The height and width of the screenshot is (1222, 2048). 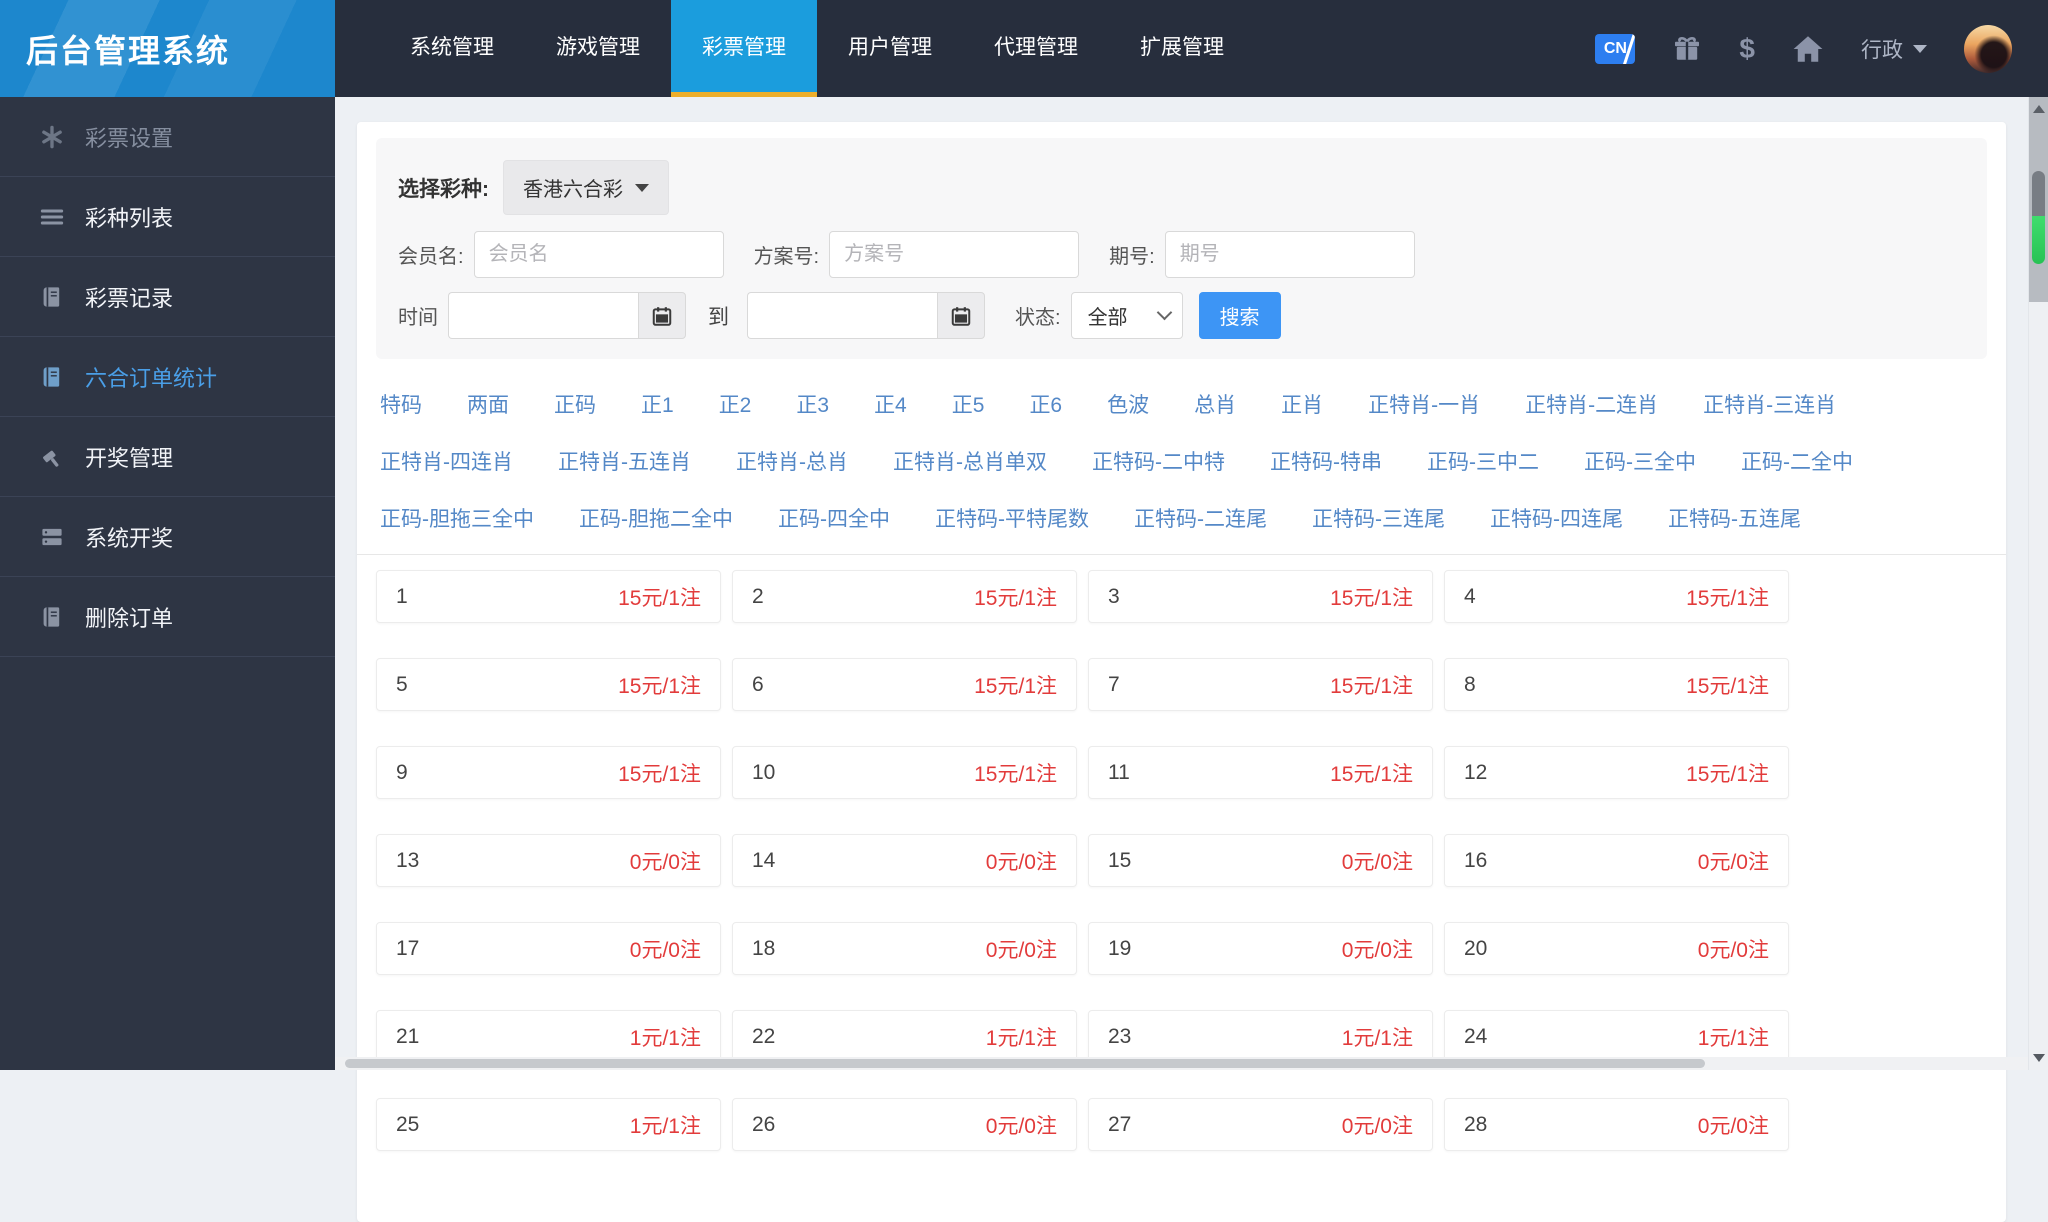 I want to click on sidebar-item: 六合订单统计, so click(x=167, y=377).